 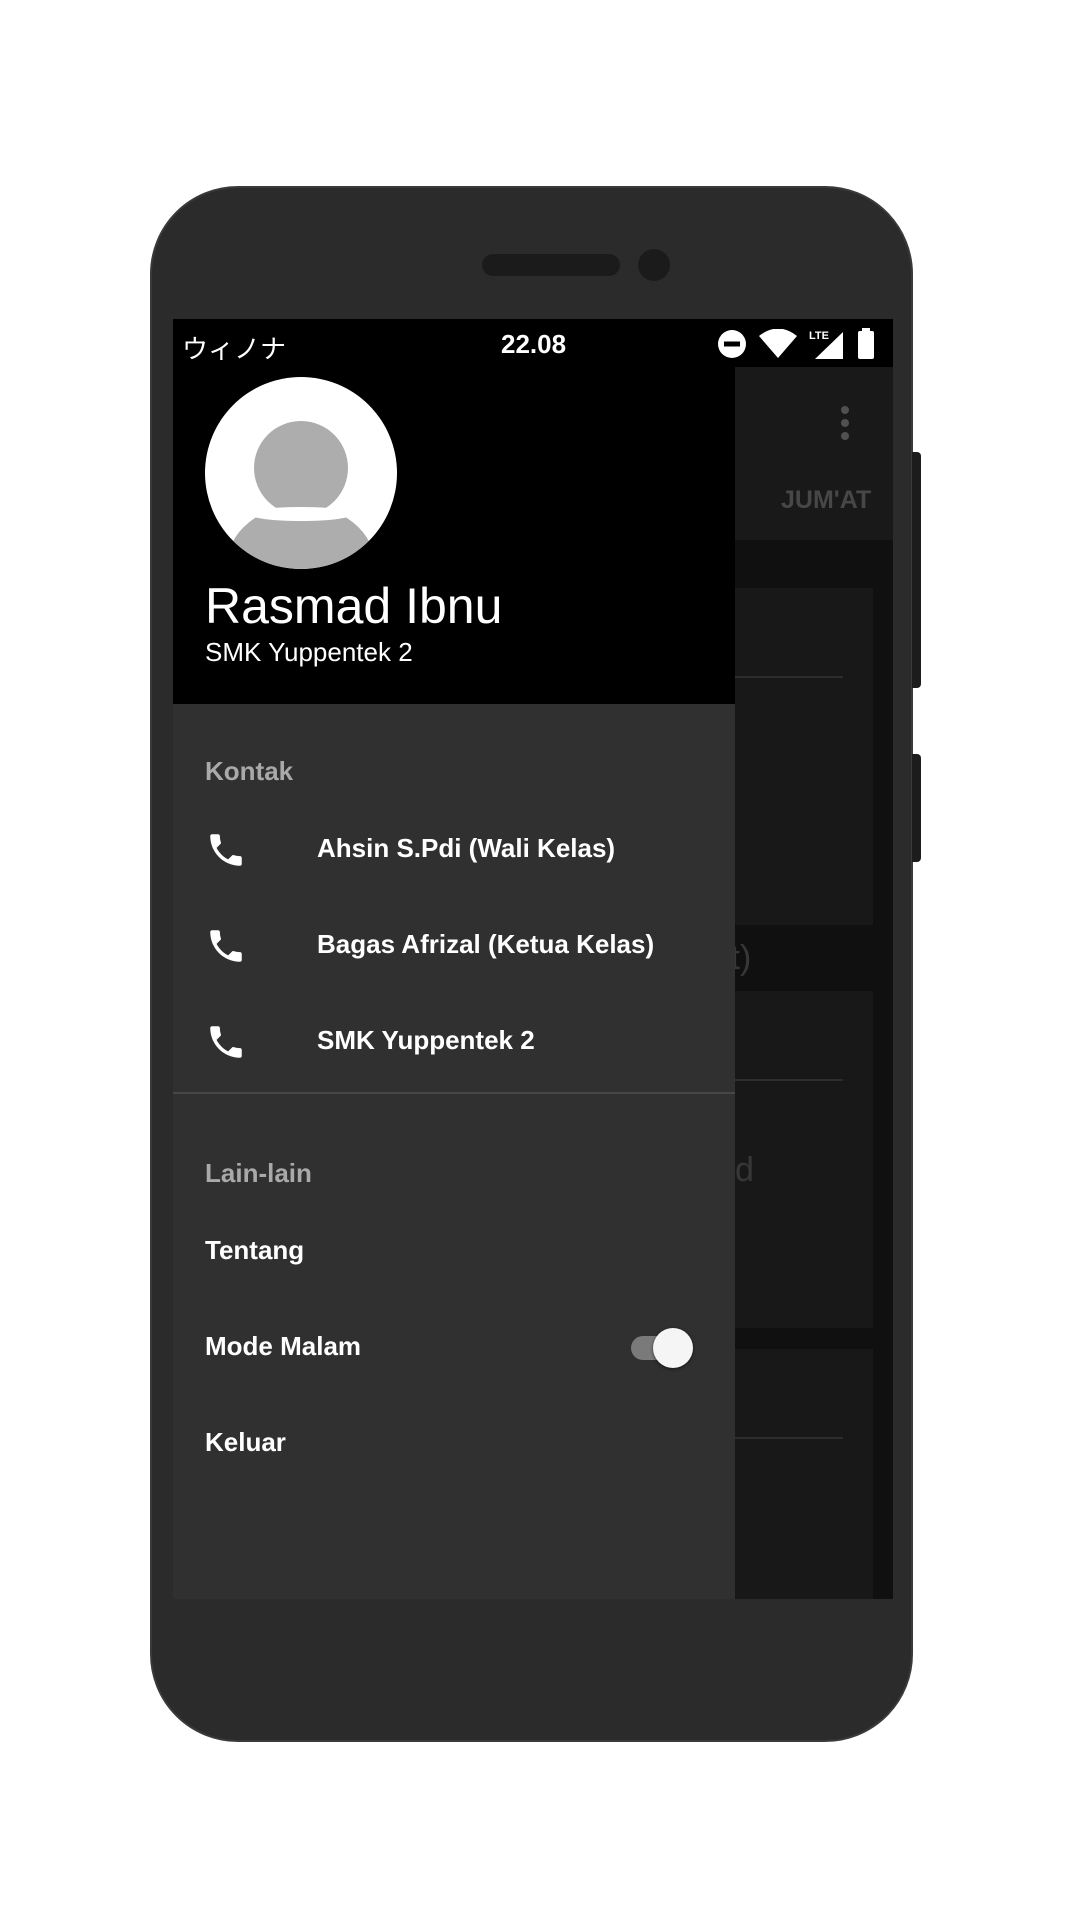 I want to click on user-name: Rasmad Ibnu, so click(x=354, y=606).